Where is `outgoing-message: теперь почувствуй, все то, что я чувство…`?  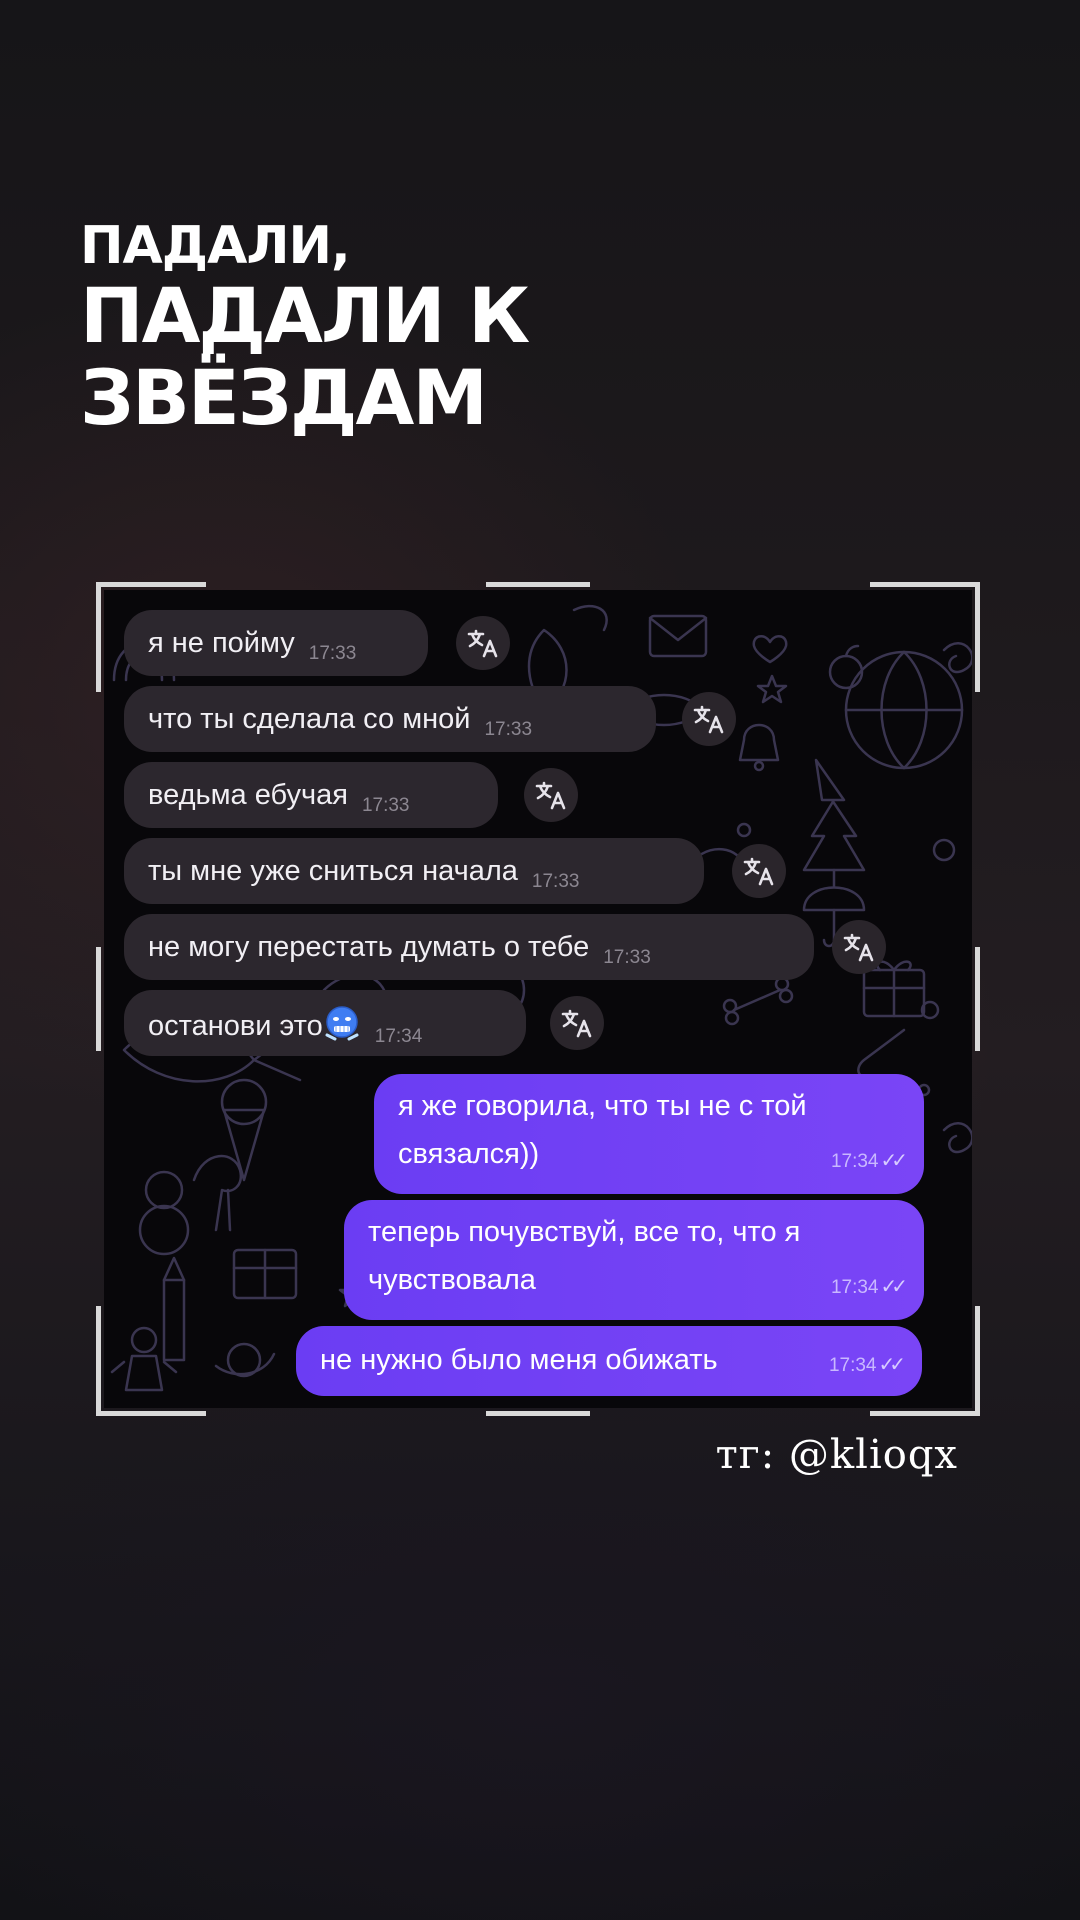 outgoing-message: теперь почувствуй, все то, что я чувство… is located at coordinates (634, 1260).